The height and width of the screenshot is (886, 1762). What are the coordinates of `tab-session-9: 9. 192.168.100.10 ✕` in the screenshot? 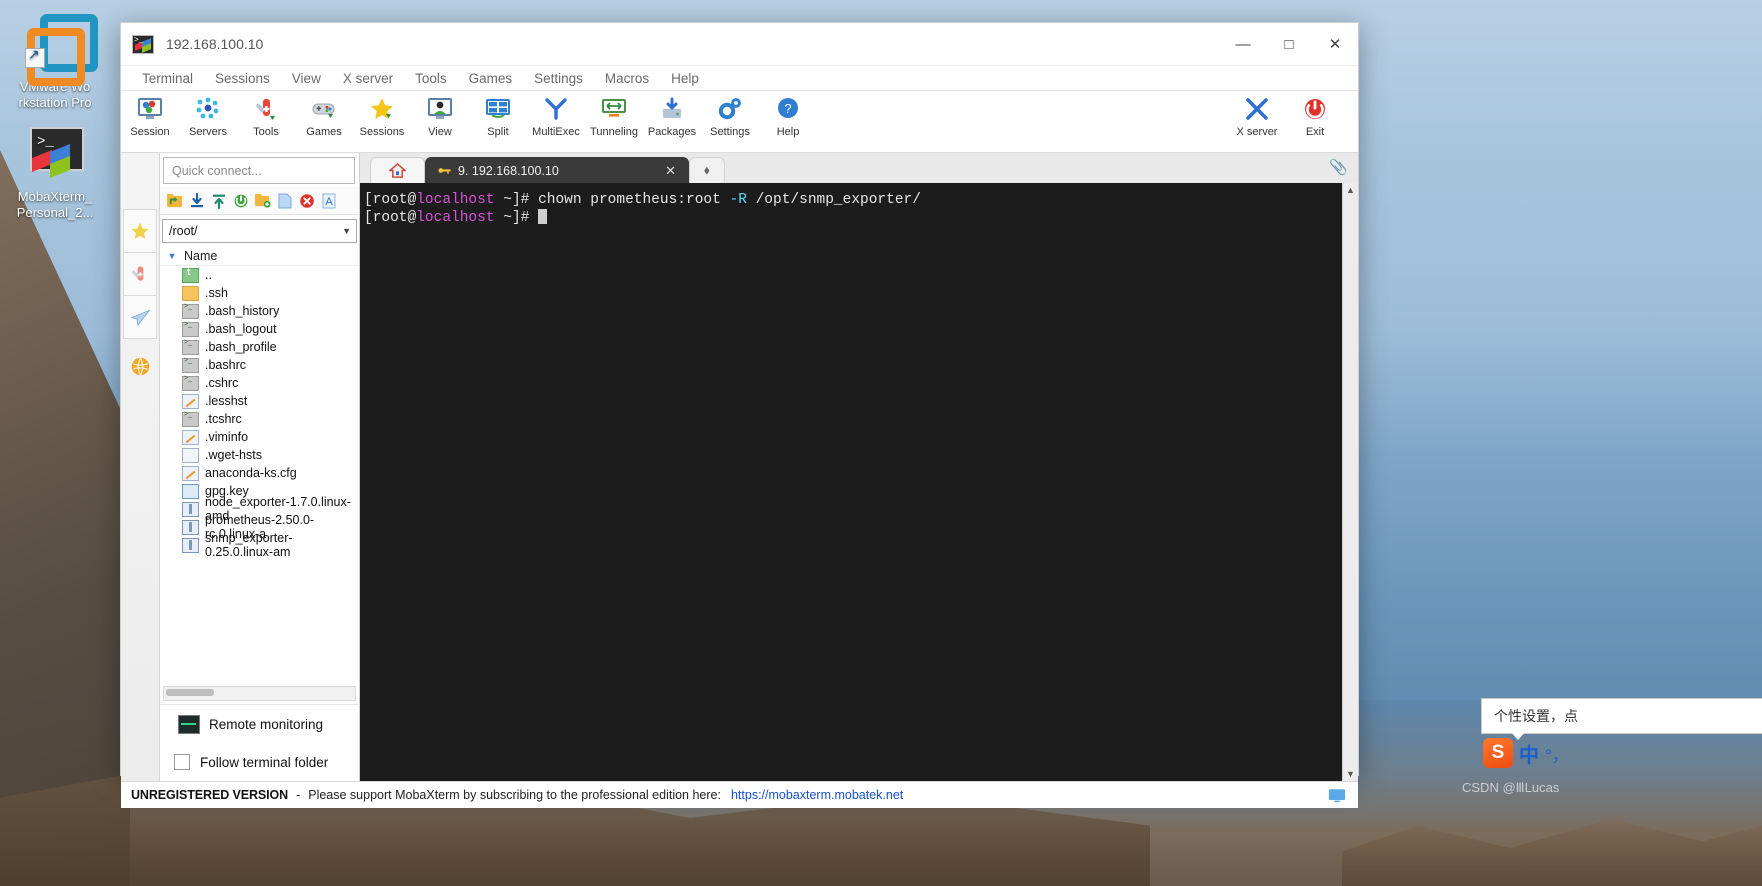 It's located at (557, 170).